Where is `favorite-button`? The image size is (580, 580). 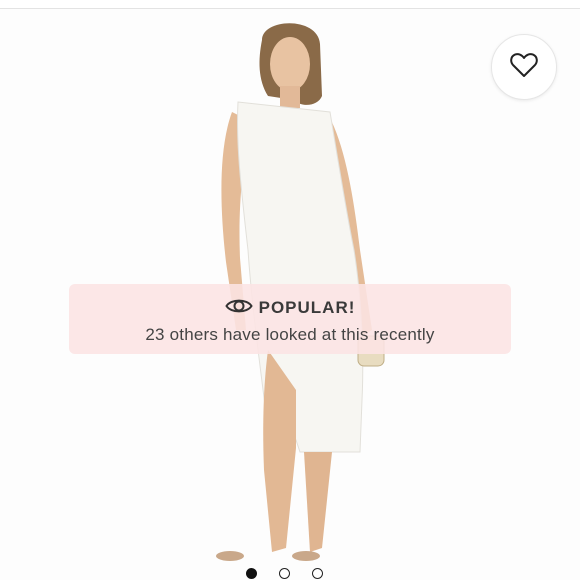
favorite-button is located at coordinates (524, 67).